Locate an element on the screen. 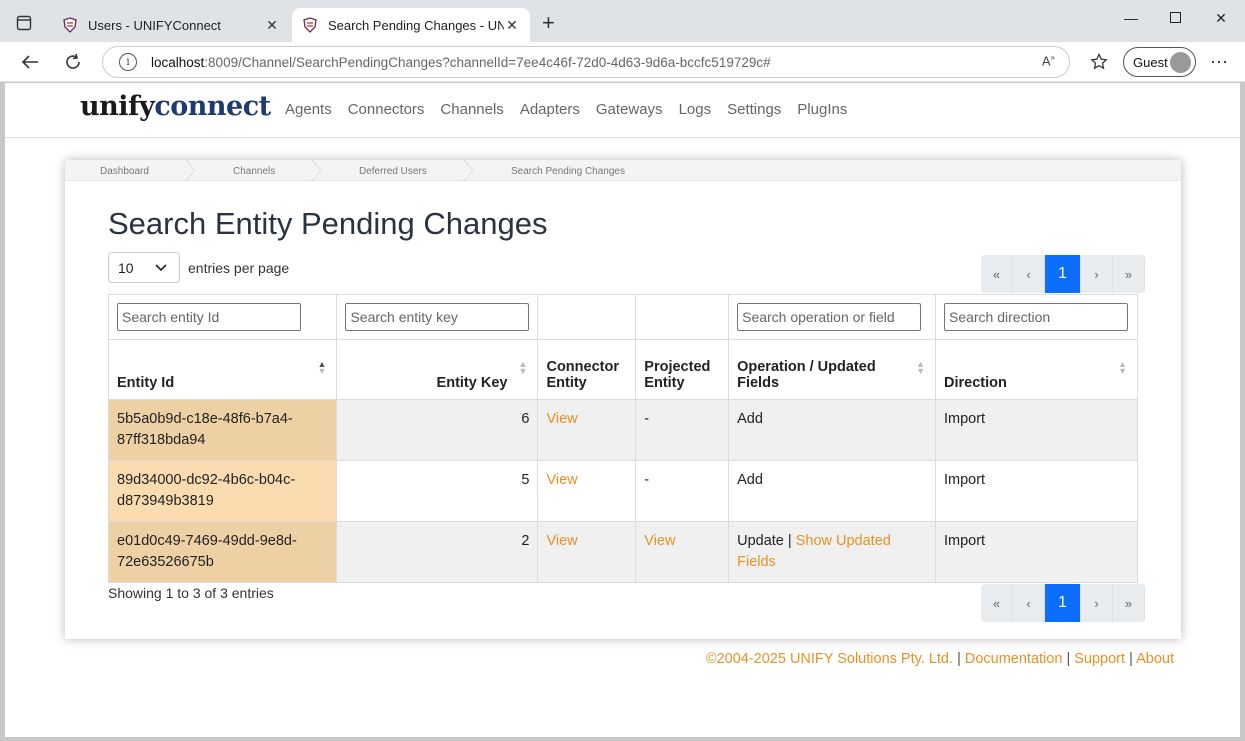  close-window-icon: ✕ is located at coordinates (1221, 18).